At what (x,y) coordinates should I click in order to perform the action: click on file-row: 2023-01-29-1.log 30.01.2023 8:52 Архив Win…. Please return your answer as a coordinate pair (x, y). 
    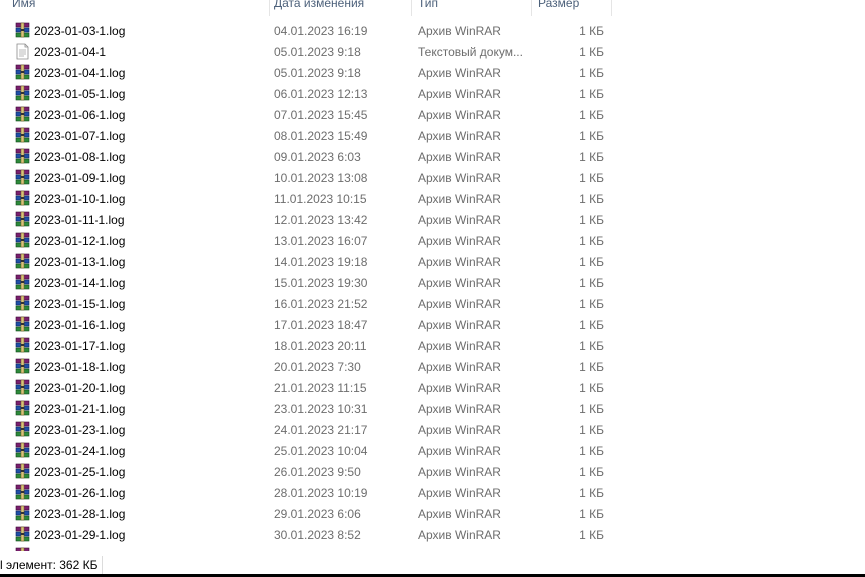
    Looking at the image, I should click on (306, 534).